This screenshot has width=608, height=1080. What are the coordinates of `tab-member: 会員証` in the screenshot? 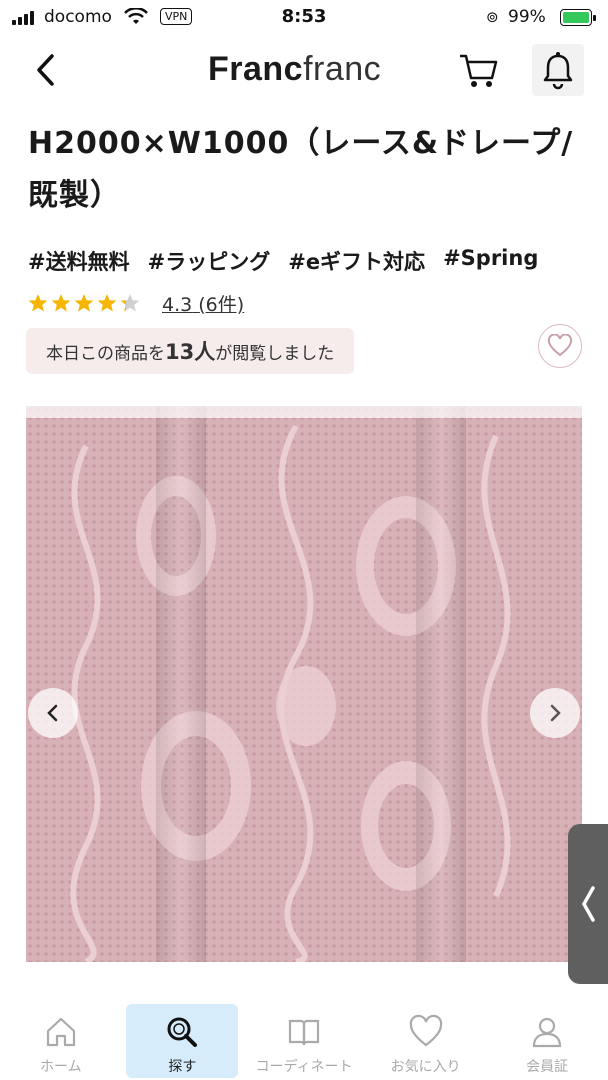 It's located at (547, 1041).